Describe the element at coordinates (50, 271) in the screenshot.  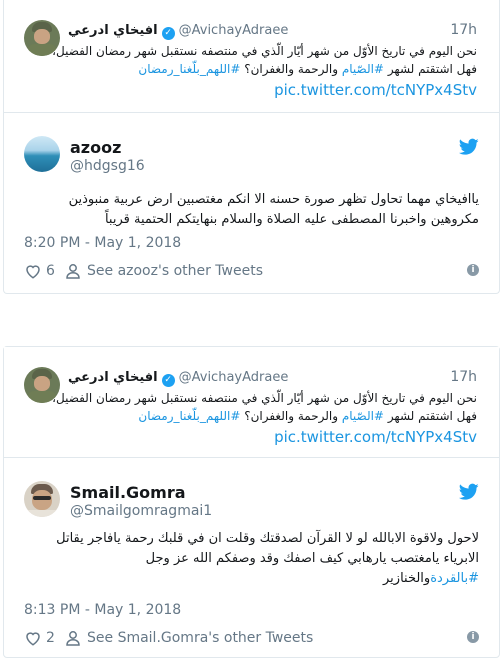
I see `like-count: 6` at that location.